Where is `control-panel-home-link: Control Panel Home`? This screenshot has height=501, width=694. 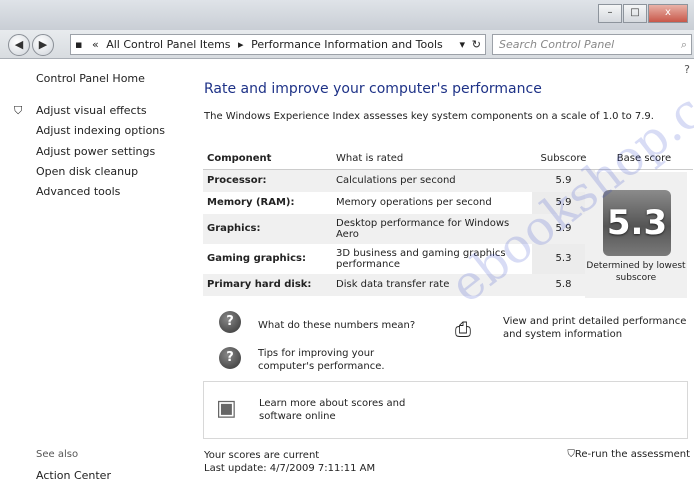
control-panel-home-link: Control Panel Home is located at coordinates (90, 78).